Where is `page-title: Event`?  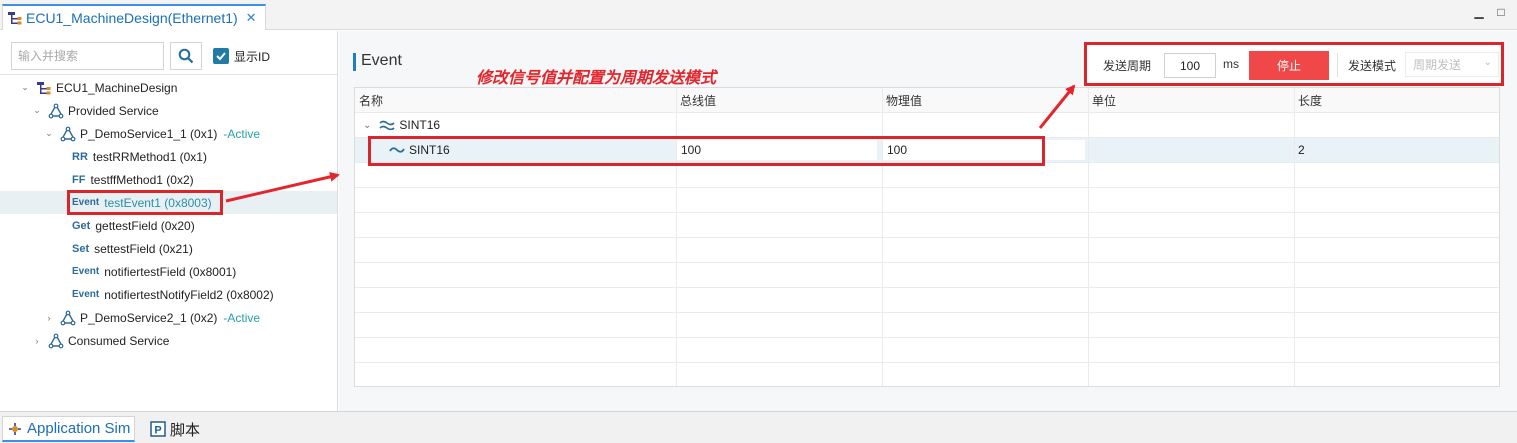 page-title: Event is located at coordinates (381, 60).